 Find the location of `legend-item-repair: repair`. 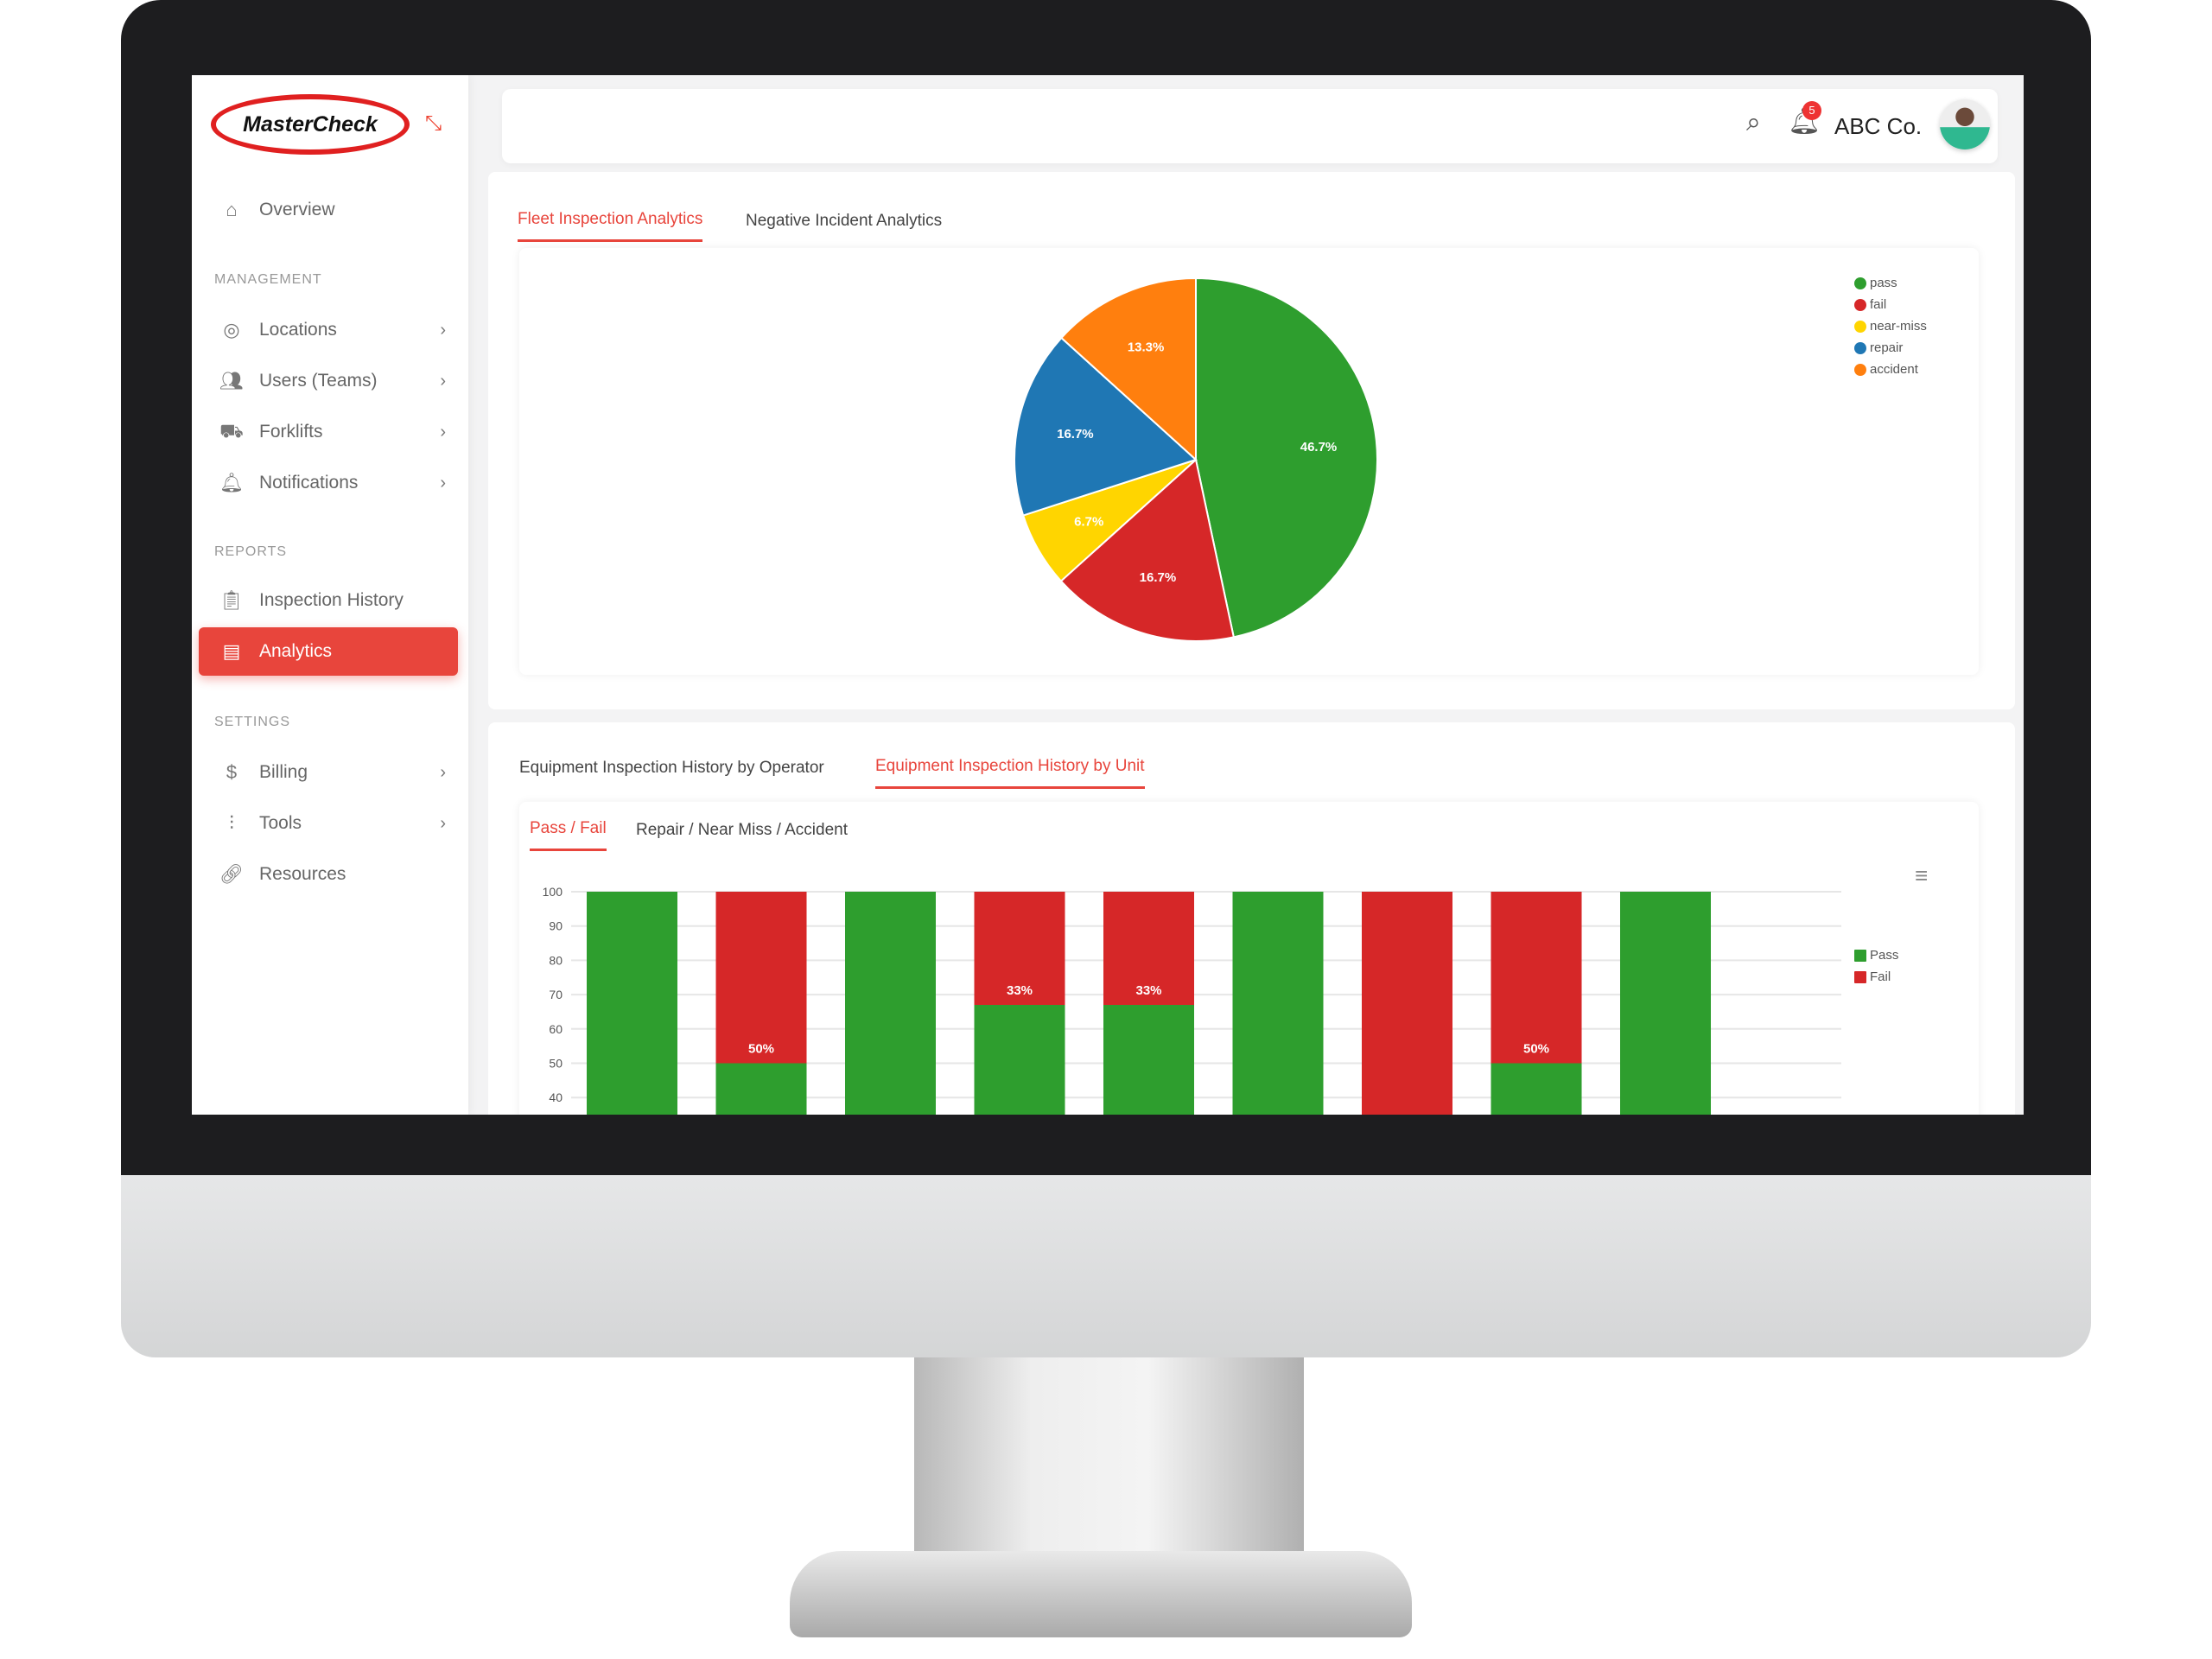

legend-item-repair: repair is located at coordinates (1878, 348).